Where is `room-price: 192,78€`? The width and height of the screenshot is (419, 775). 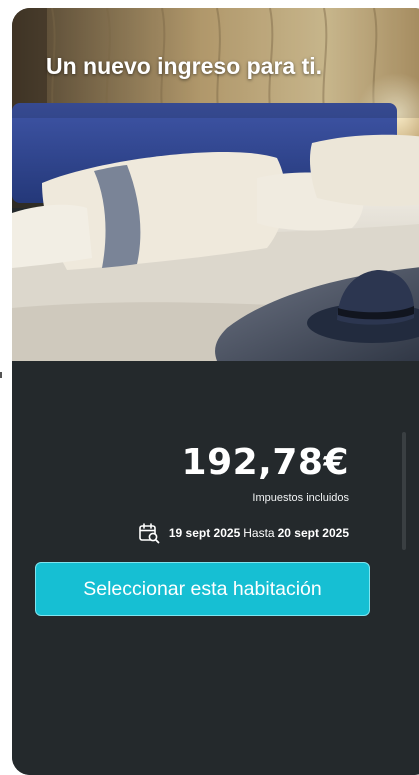 room-price: 192,78€ is located at coordinates (265, 462).